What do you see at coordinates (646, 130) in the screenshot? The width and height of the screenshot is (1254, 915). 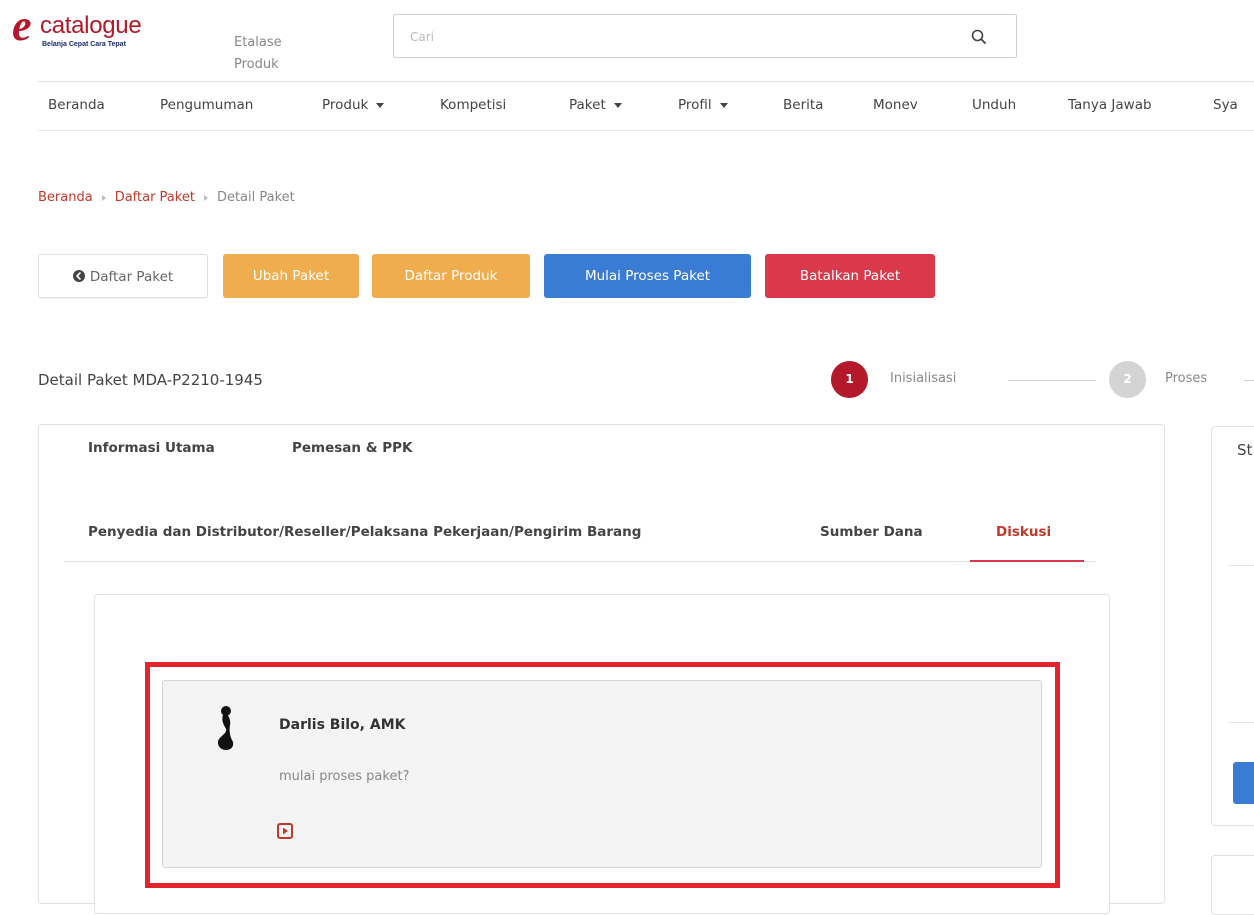 I see `nav-divider` at bounding box center [646, 130].